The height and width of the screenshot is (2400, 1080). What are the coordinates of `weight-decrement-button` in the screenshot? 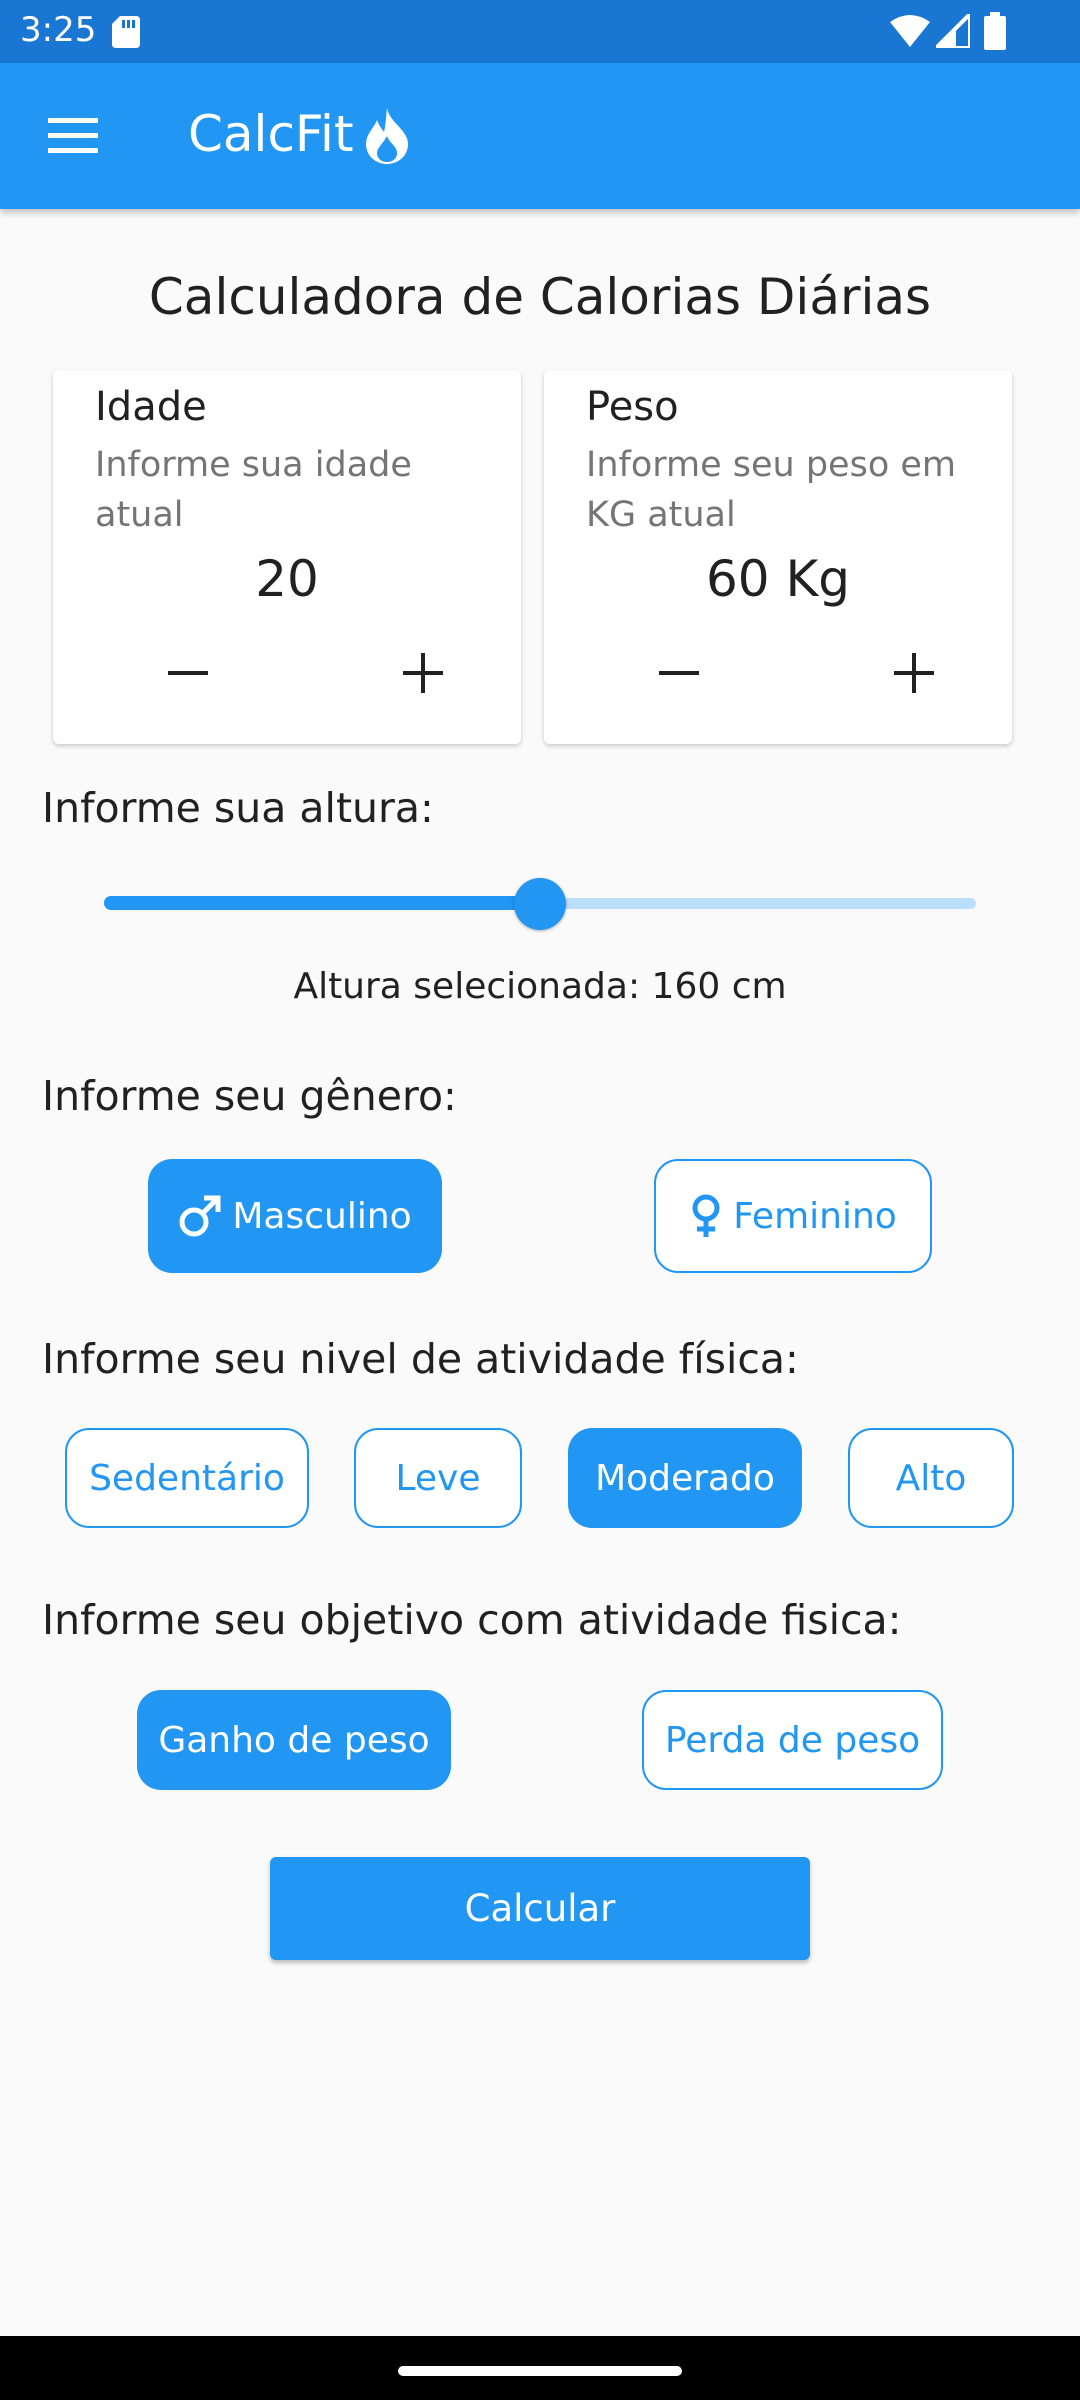 It's located at (679, 673).